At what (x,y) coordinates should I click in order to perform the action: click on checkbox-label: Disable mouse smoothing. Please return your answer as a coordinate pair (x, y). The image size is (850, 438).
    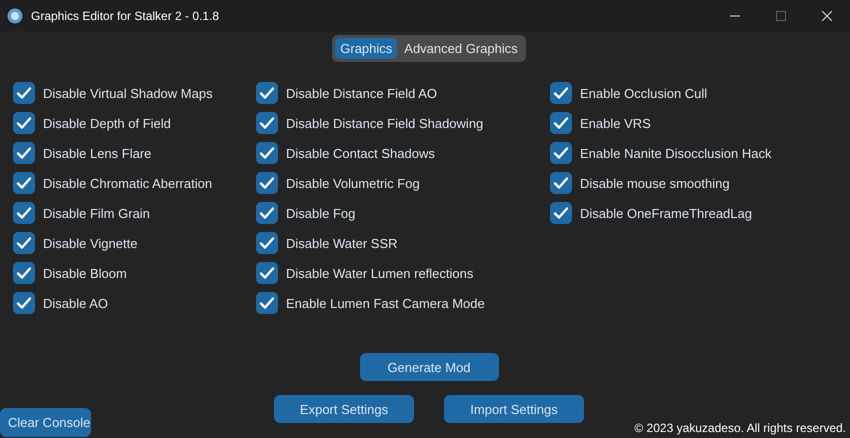
    Looking at the image, I should click on (655, 183).